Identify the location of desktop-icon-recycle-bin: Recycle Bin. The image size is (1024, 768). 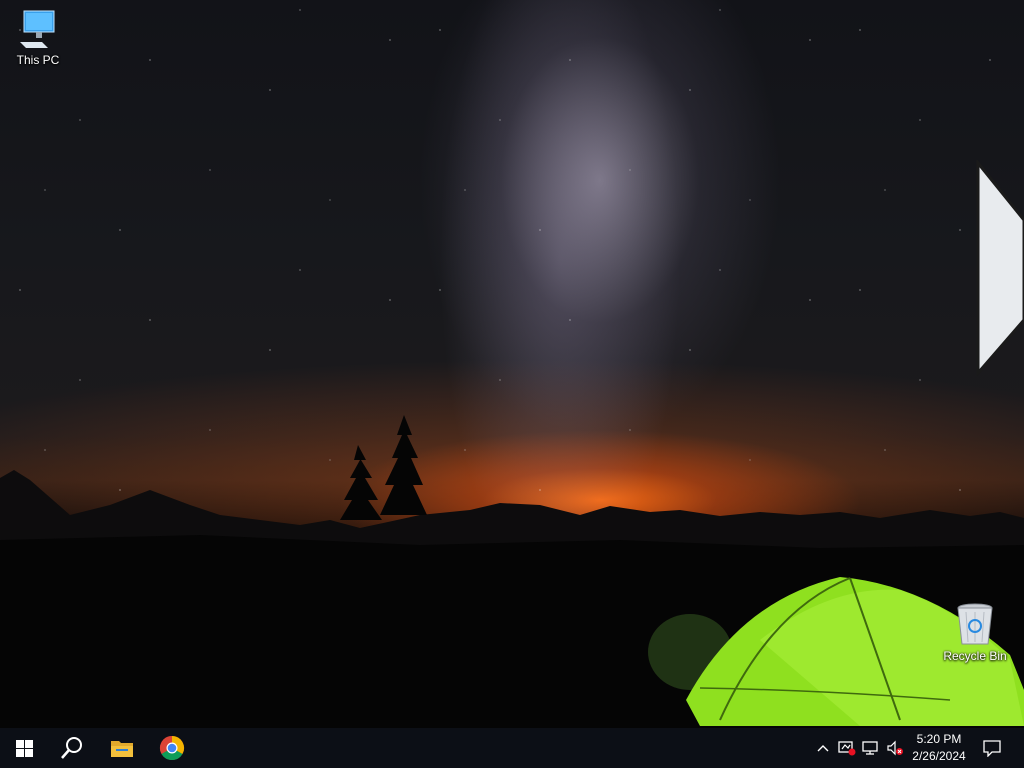
(975, 632).